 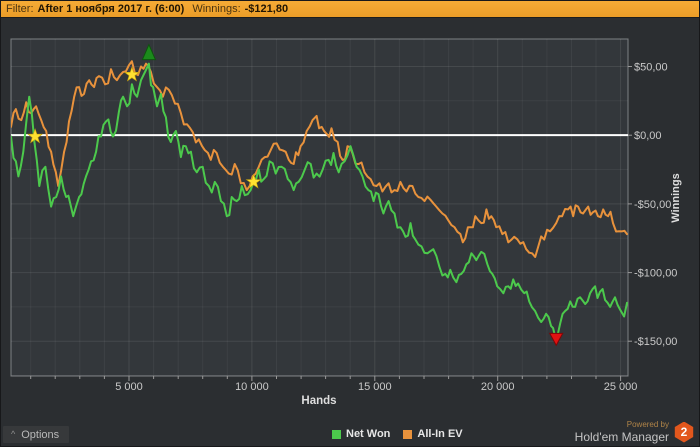 I want to click on x-tick-label: 20 000, so click(x=498, y=387).